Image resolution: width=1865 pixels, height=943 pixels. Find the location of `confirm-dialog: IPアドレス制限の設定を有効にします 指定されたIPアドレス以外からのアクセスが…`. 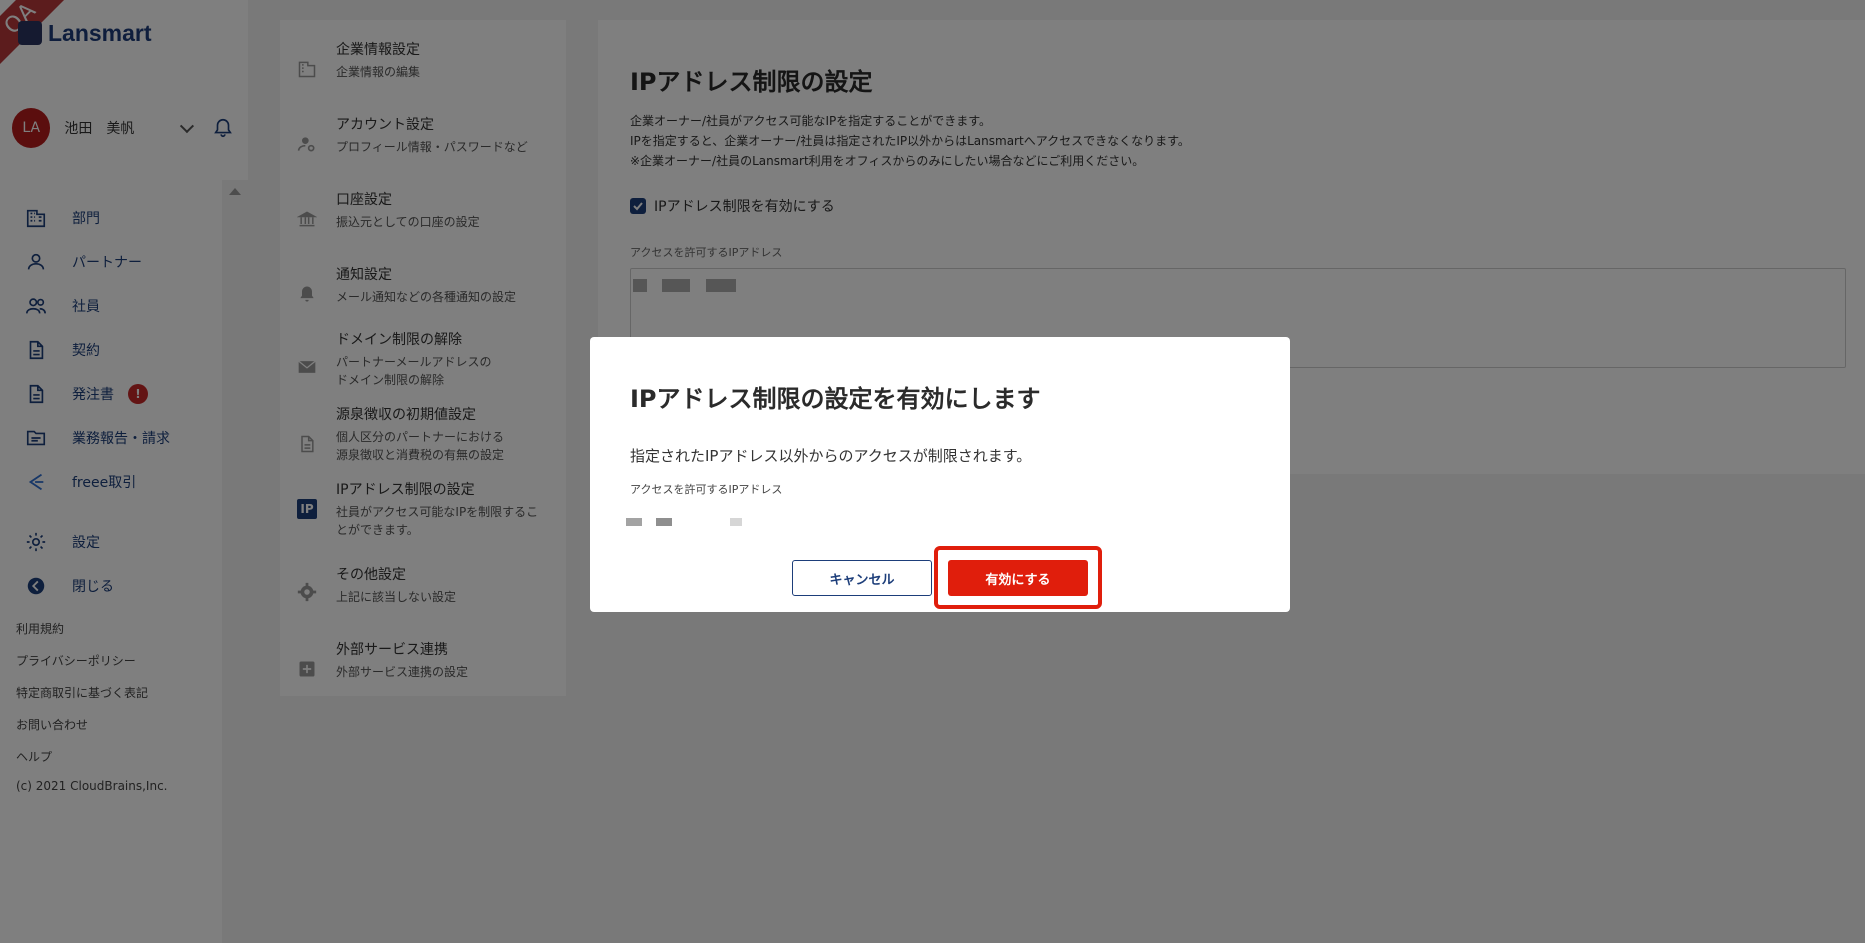

confirm-dialog: IPアドレス制限の設定を有効にします 指定されたIPアドレス以外からのアクセスが… is located at coordinates (940, 474).